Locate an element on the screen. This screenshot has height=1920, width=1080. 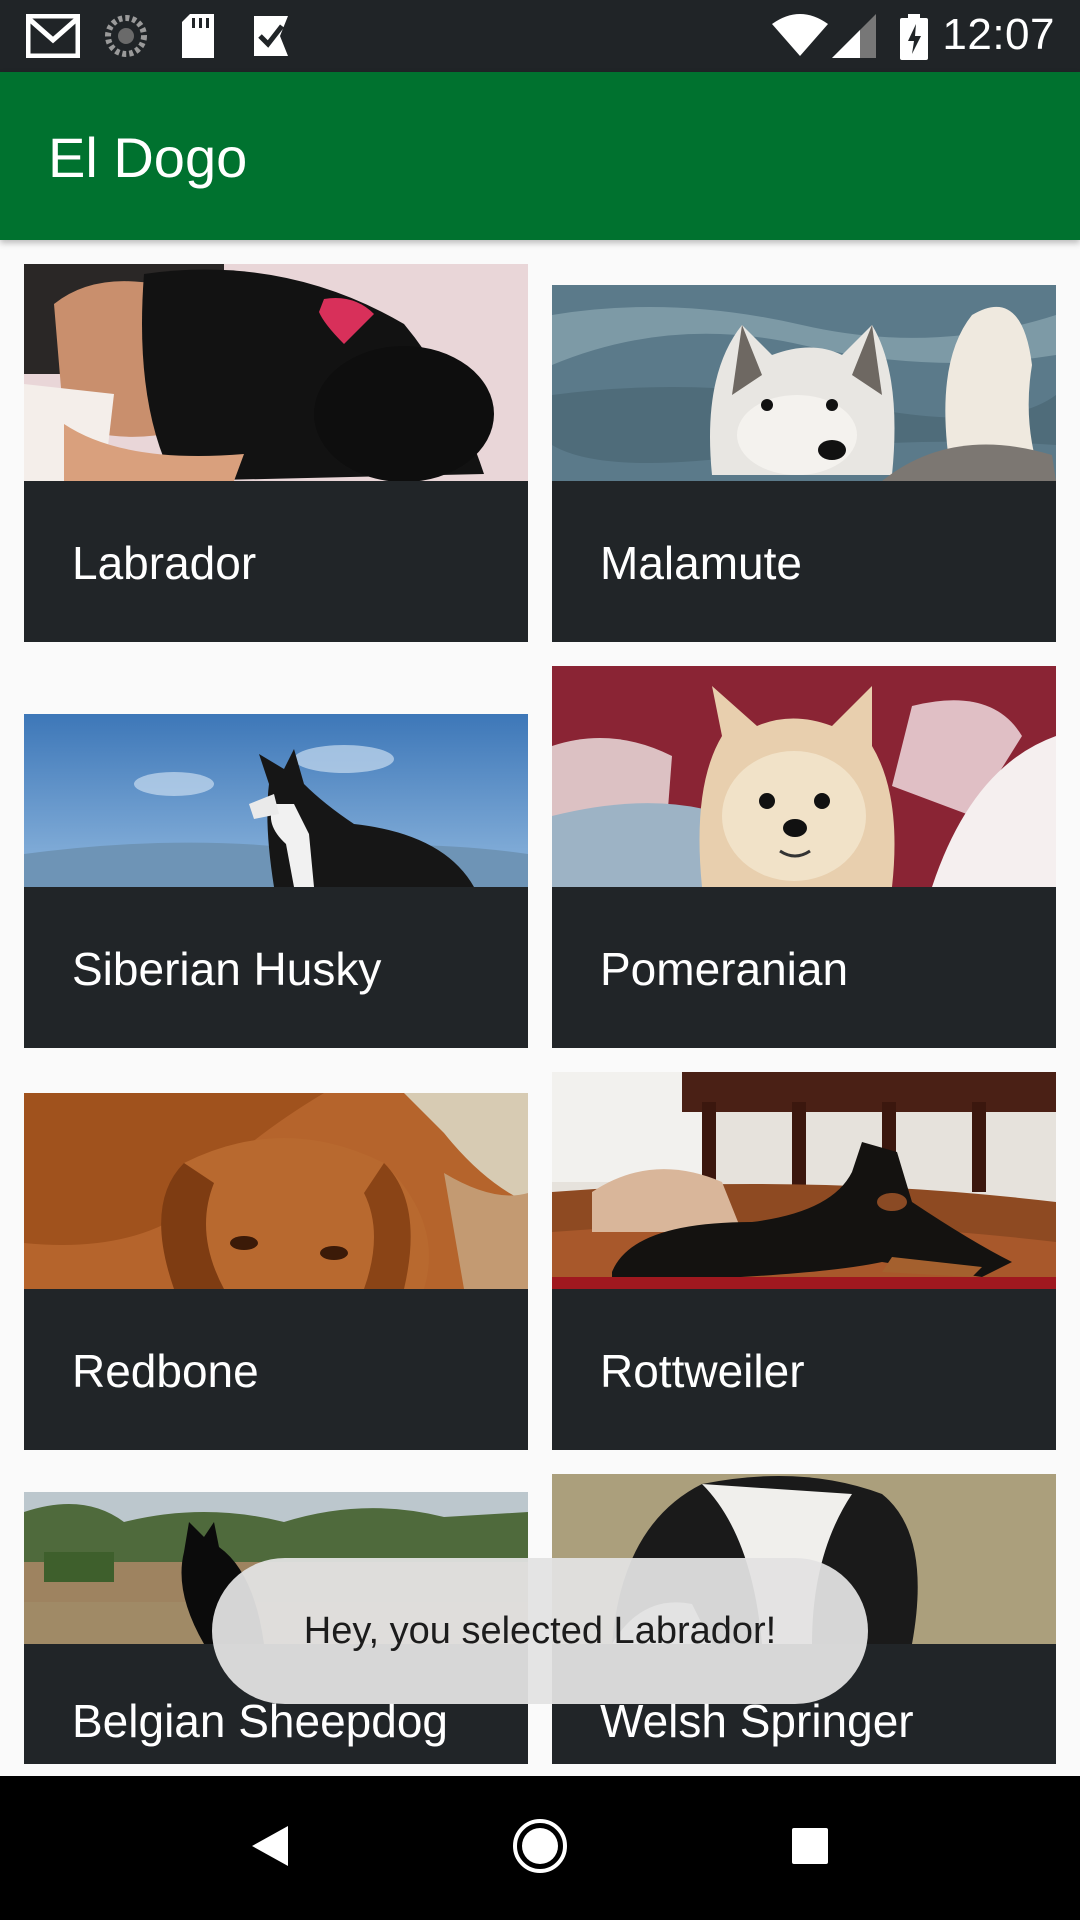
breed-label: Malamute is located at coordinates (701, 563).